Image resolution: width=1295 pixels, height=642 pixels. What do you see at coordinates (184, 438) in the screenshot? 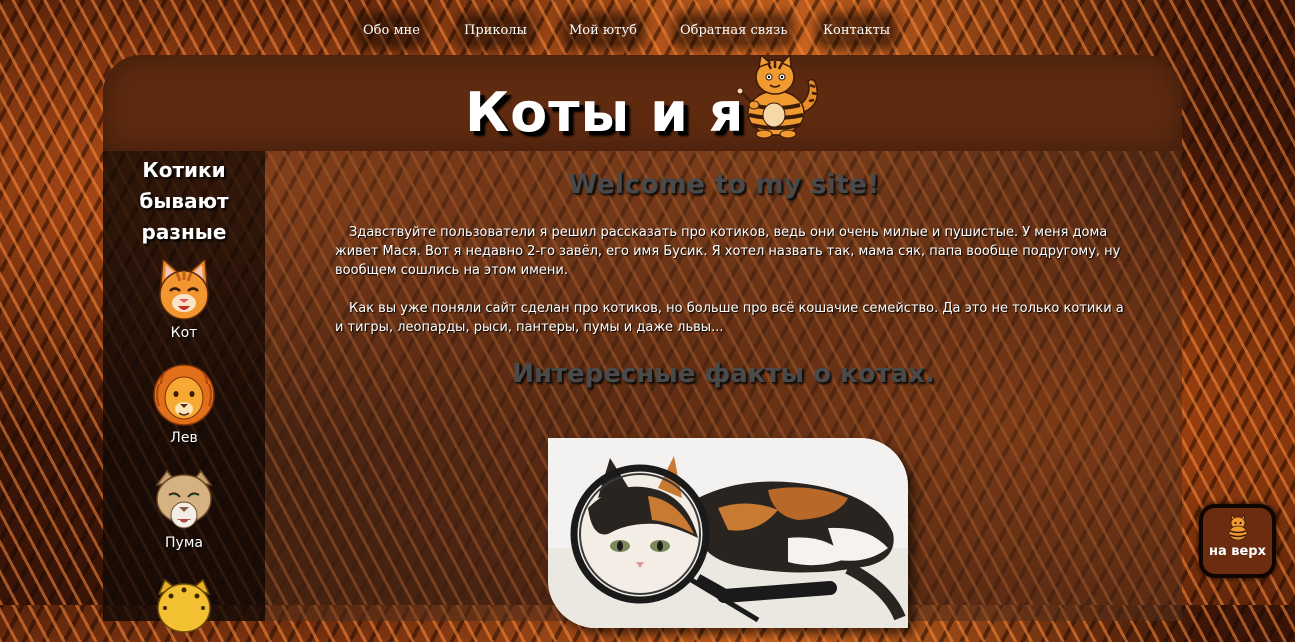
I see `sidebar-item-label: Лев` at bounding box center [184, 438].